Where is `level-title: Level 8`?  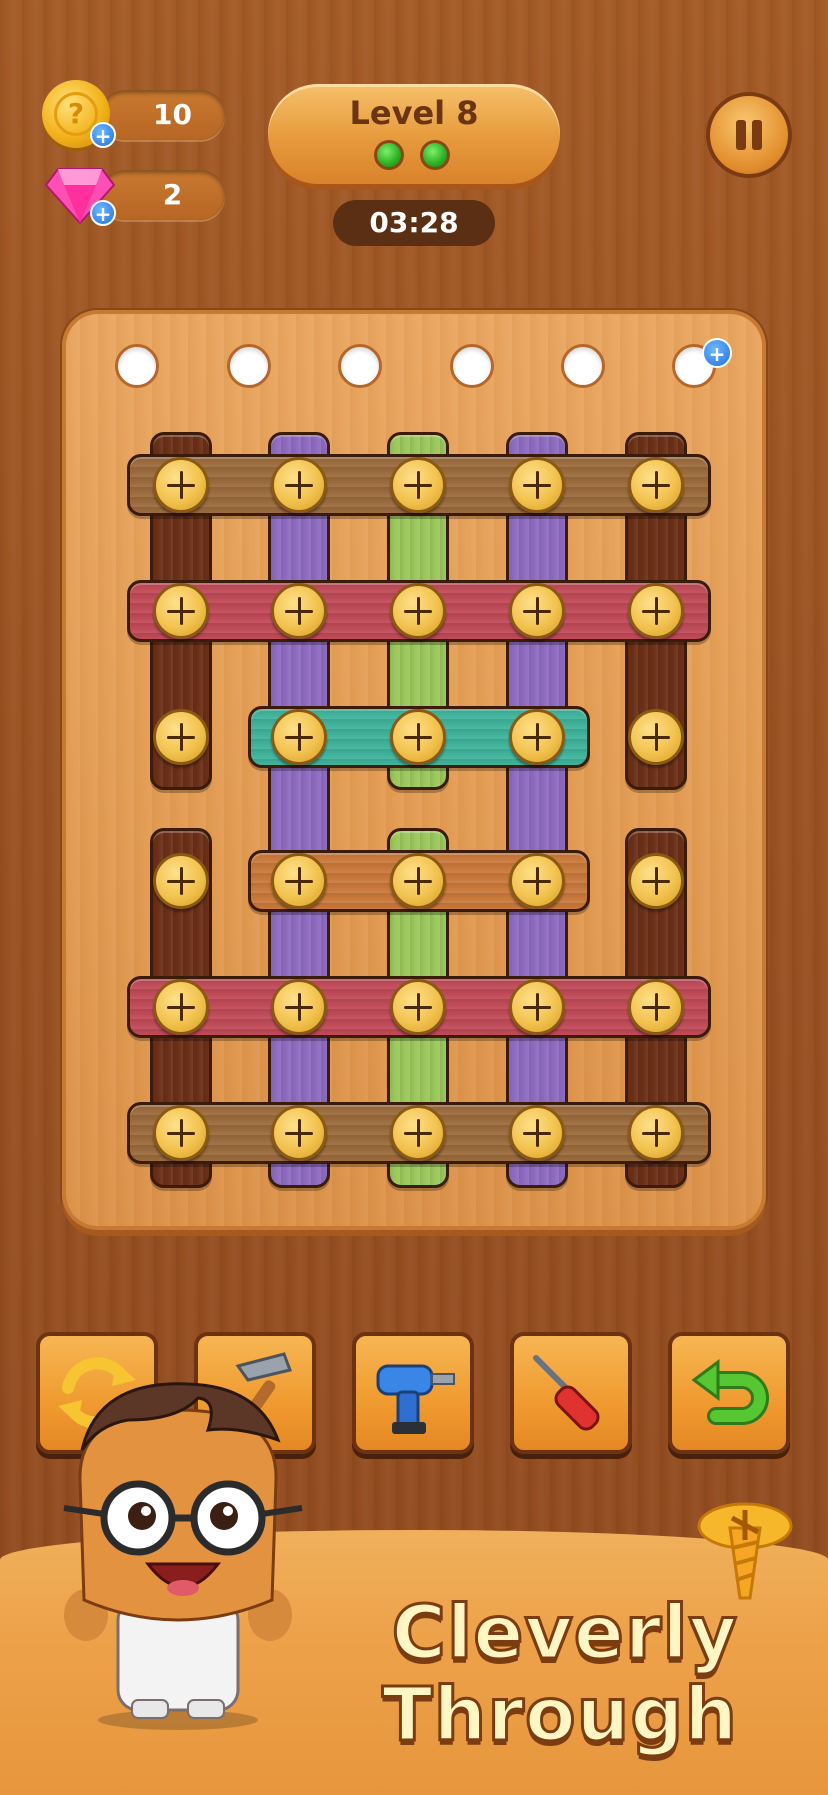
level-title: Level 8 is located at coordinates (414, 113).